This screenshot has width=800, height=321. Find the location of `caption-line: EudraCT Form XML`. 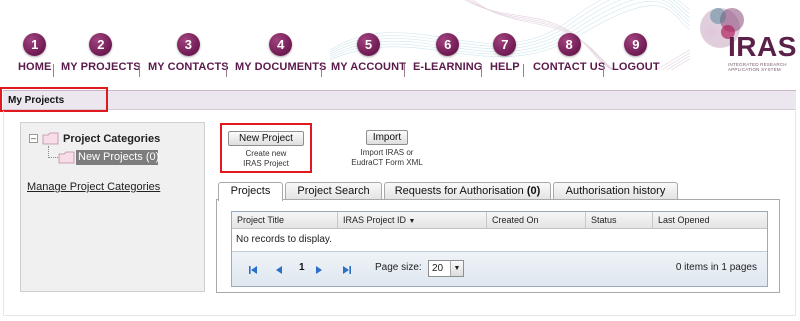

caption-line: EudraCT Form XML is located at coordinates (387, 162).